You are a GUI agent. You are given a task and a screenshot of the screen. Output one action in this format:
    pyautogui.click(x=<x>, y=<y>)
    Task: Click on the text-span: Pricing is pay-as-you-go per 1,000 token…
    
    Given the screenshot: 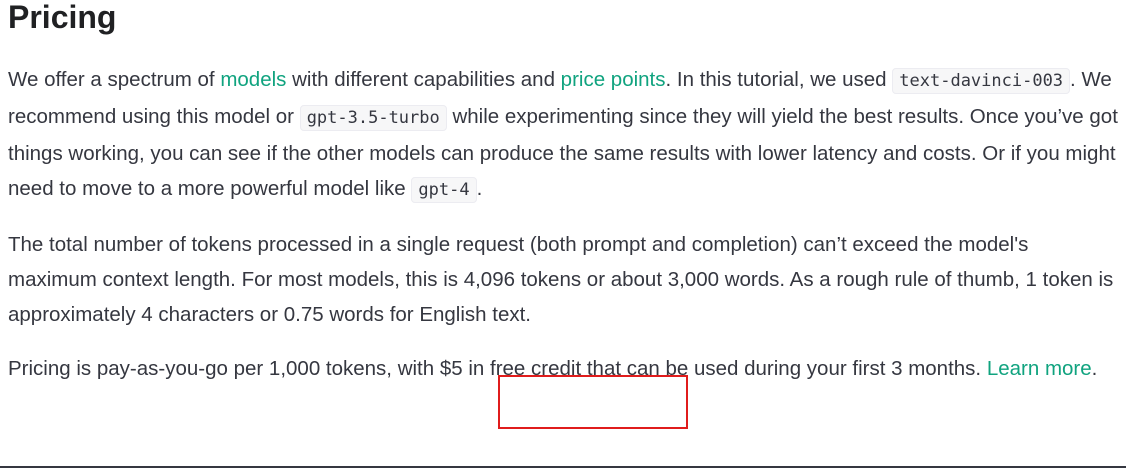 What is the action you would take?
    pyautogui.click(x=497, y=368)
    